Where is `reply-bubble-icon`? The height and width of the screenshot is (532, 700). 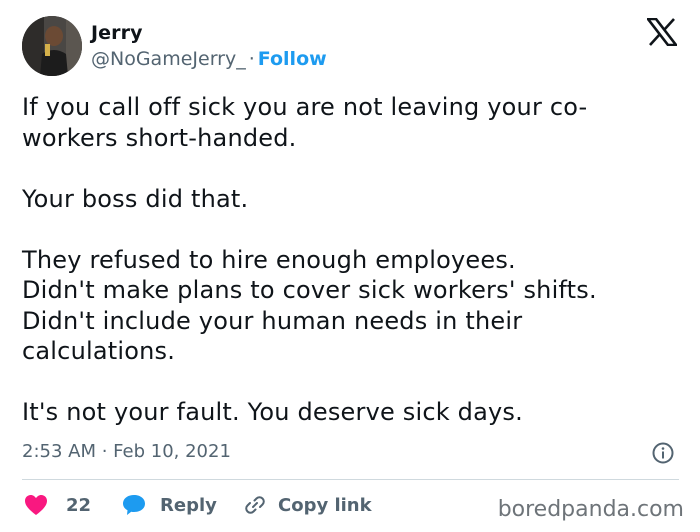
reply-bubble-icon is located at coordinates (134, 505).